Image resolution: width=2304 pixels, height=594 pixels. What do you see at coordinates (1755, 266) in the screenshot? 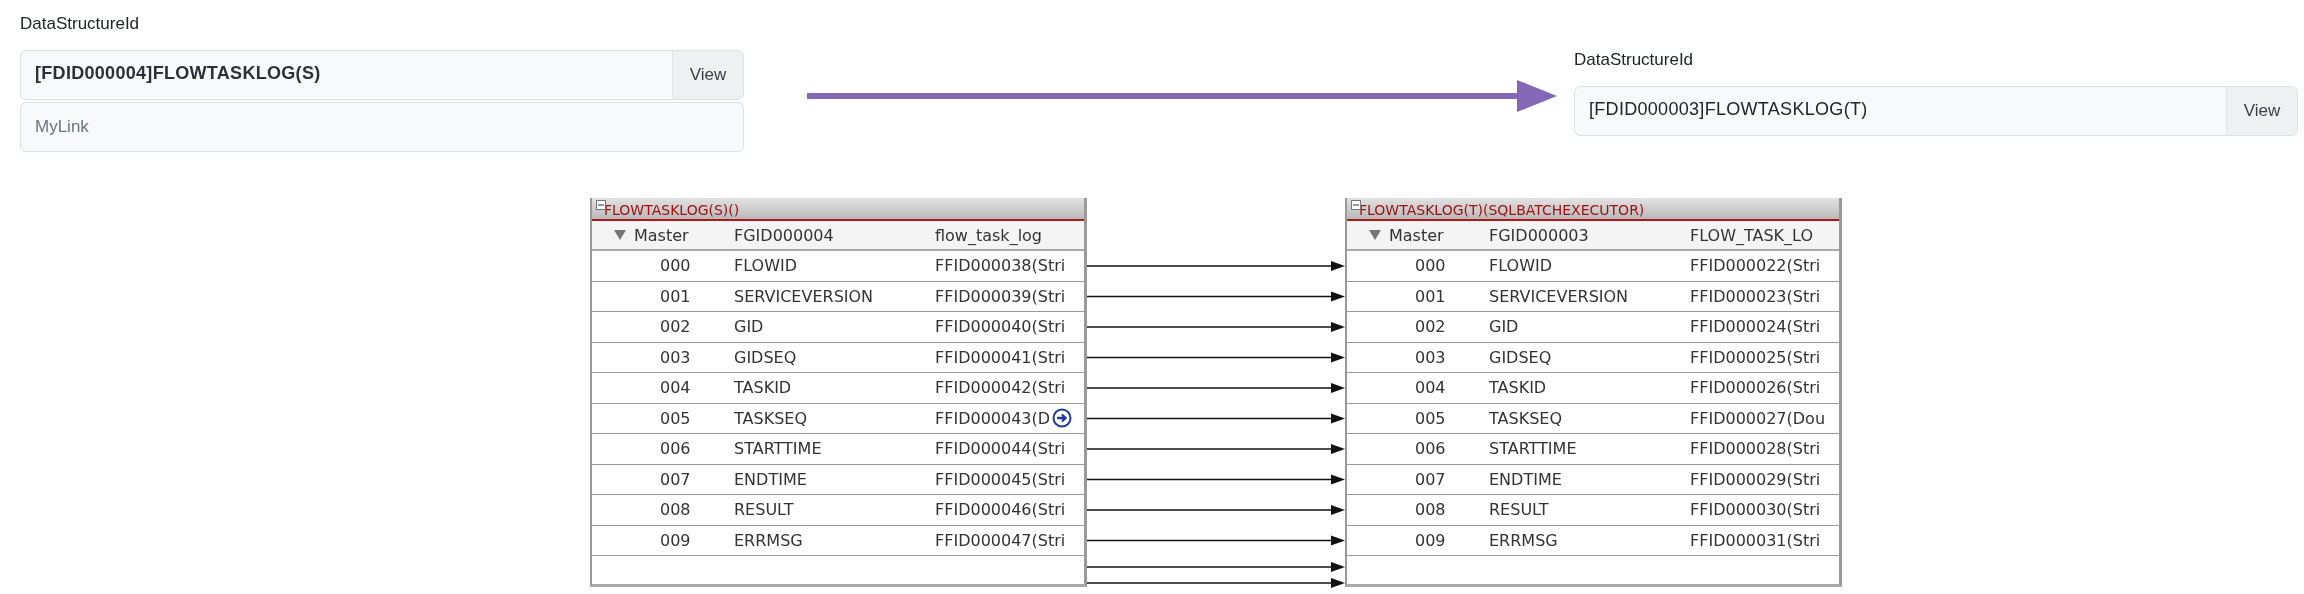
I see `table-cell: FFID000022(Stri` at bounding box center [1755, 266].